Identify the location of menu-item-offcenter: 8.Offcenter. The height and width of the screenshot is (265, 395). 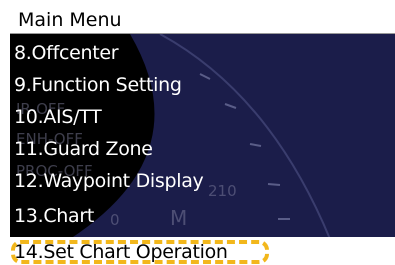
(64, 53).